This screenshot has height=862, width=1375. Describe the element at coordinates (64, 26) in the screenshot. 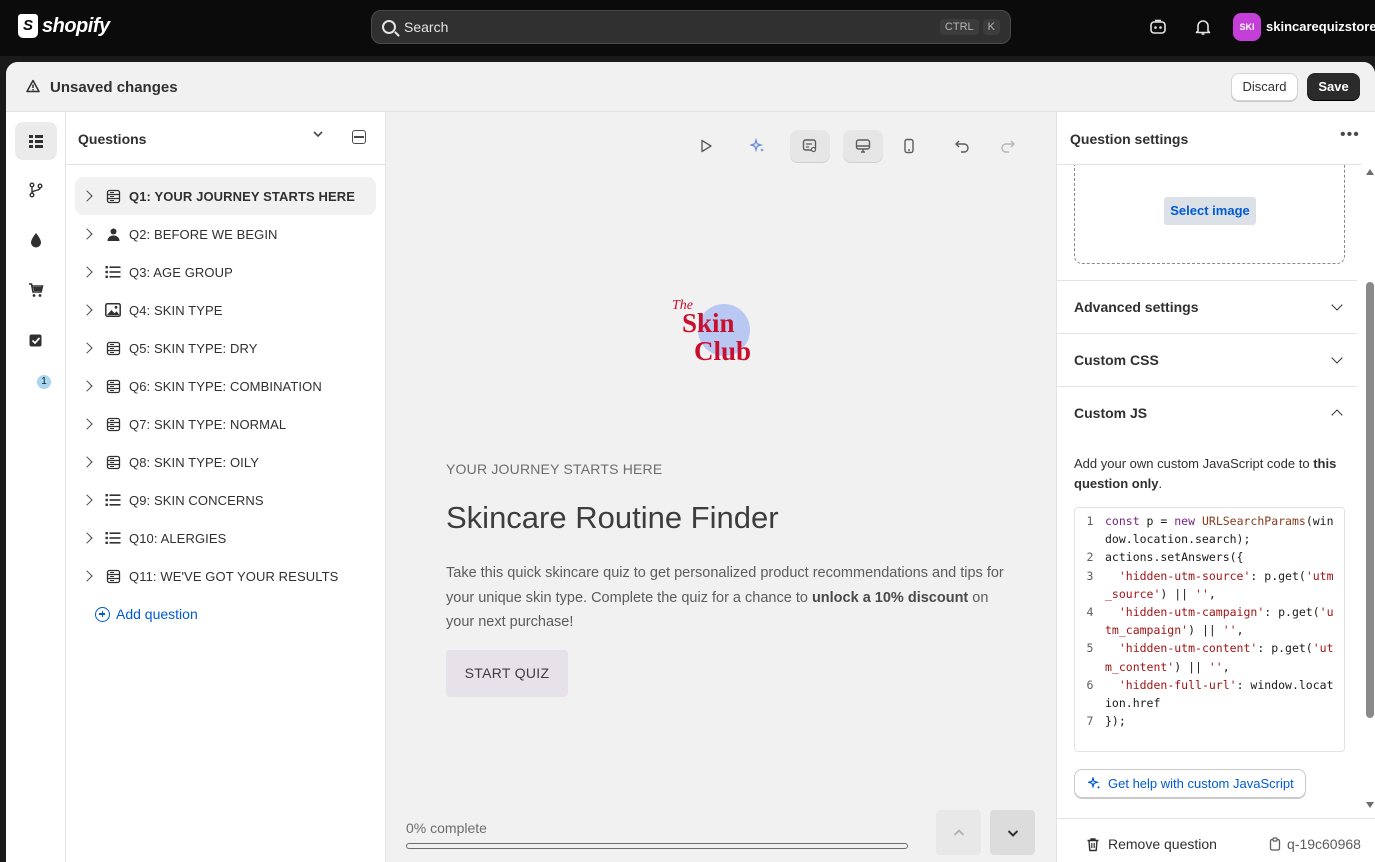

I see `shopify-logo: shopify` at that location.